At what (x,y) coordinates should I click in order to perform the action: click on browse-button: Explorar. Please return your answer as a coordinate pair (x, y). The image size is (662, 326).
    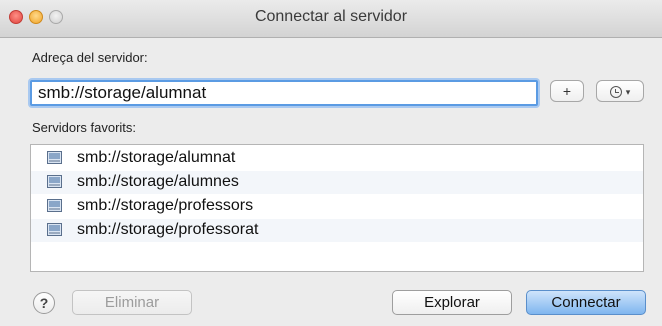
    Looking at the image, I should click on (452, 302).